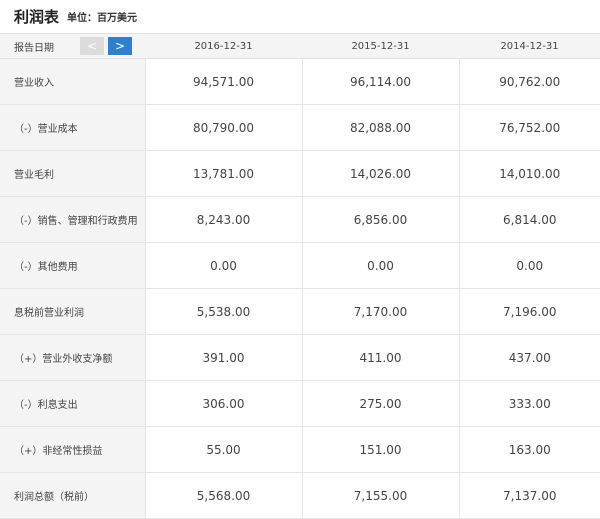 This screenshot has height=519, width=600. Describe the element at coordinates (223, 403) in the screenshot. I see `cell-value: 306.00` at that location.